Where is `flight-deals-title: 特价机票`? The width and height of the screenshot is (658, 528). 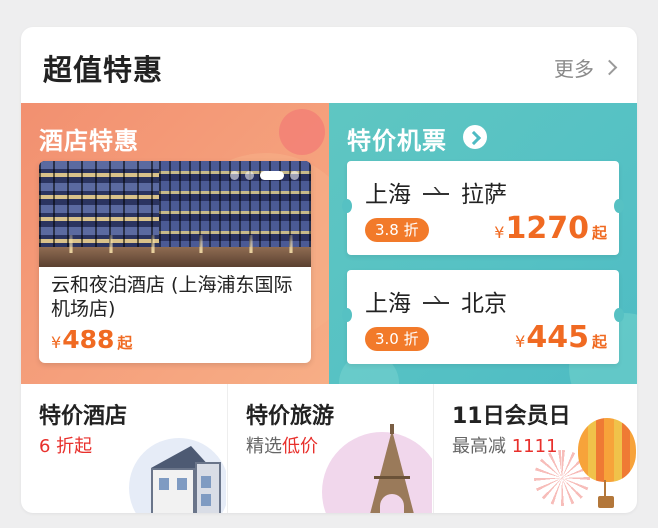
flight-deals-title: 特价机票 is located at coordinates (397, 141).